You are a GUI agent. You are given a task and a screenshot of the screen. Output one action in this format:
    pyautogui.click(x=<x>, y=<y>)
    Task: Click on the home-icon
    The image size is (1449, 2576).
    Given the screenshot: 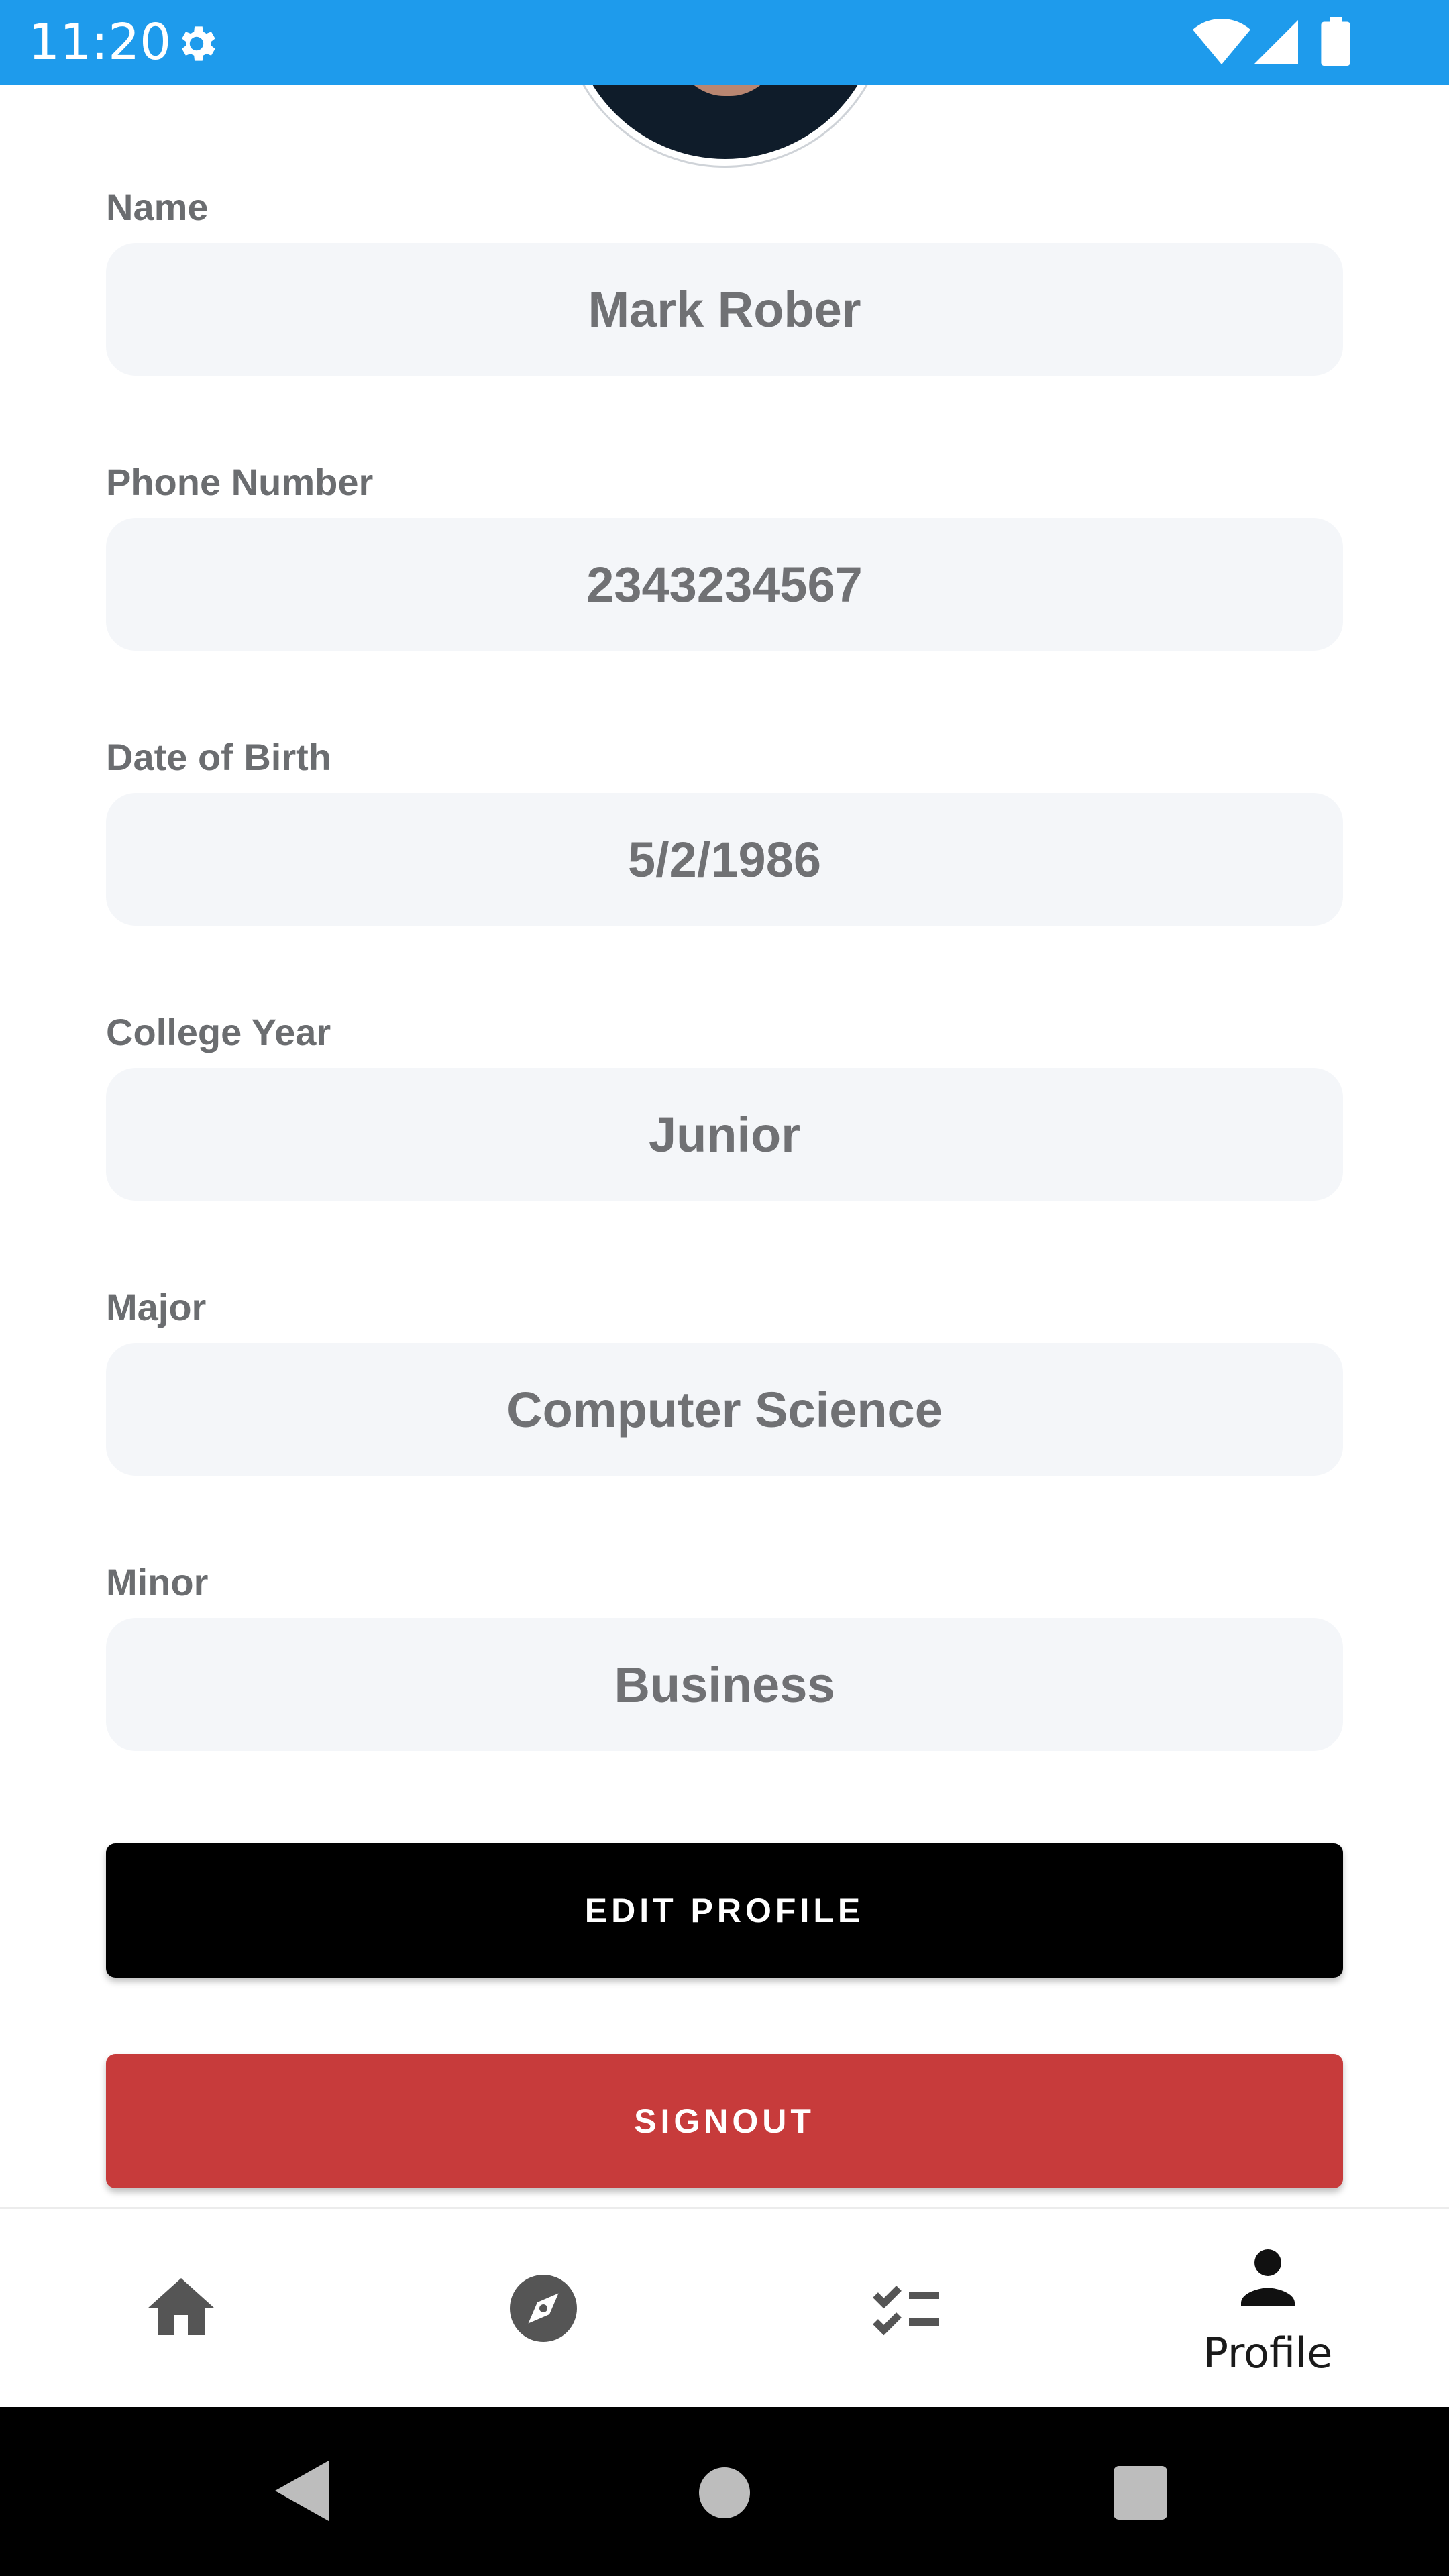 What is the action you would take?
    pyautogui.click(x=181, y=2306)
    